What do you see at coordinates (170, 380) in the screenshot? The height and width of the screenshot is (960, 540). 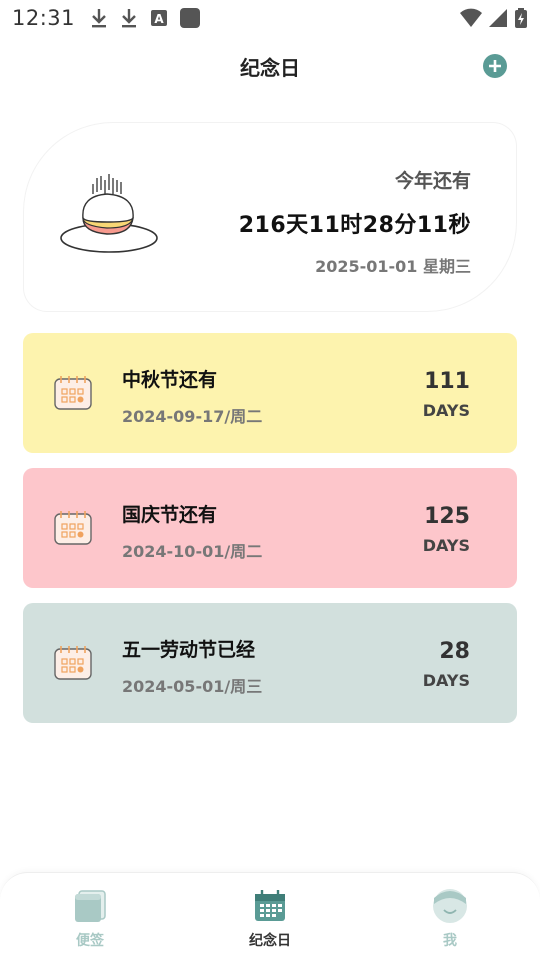 I see `event-title: 中秋节还有` at bounding box center [170, 380].